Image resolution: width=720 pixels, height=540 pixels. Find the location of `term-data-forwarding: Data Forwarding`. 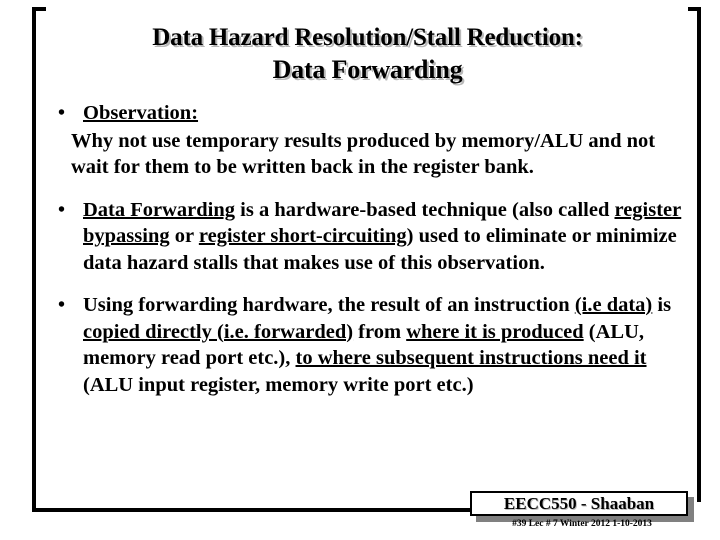

term-data-forwarding: Data Forwarding is located at coordinates (159, 209).